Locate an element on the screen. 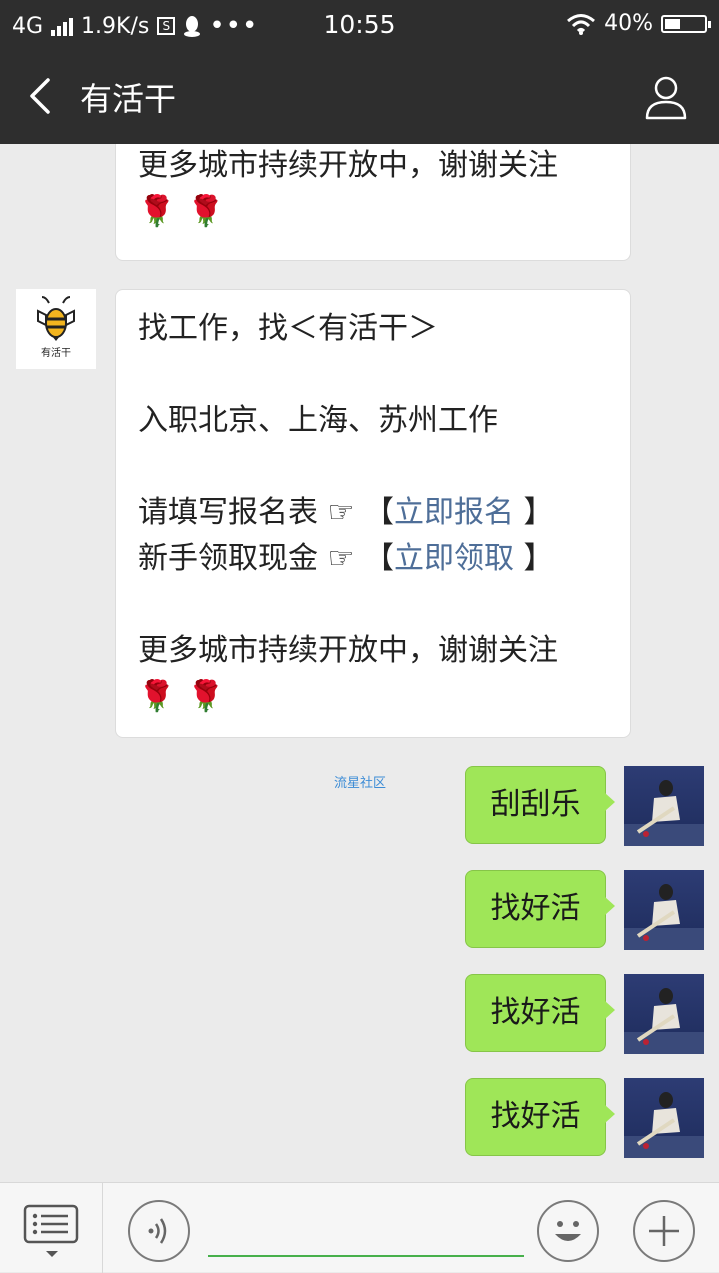 Image resolution: width=719 pixels, height=1273 pixels. wifi-icon is located at coordinates (581, 24).